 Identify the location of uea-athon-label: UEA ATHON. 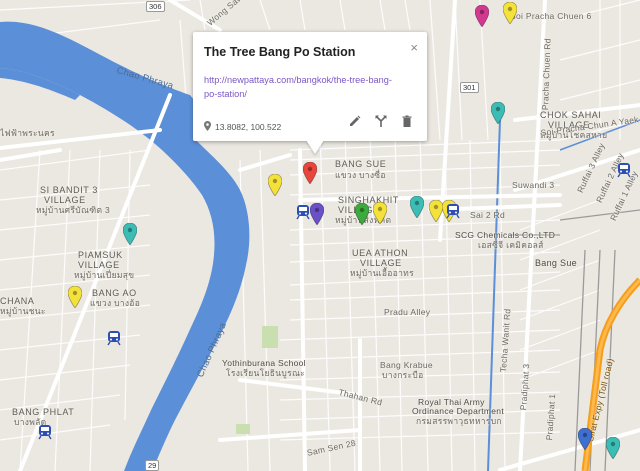
(380, 253).